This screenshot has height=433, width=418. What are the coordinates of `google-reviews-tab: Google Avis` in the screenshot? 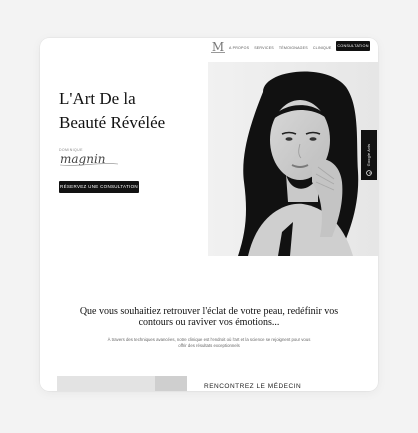 It's located at (369, 155).